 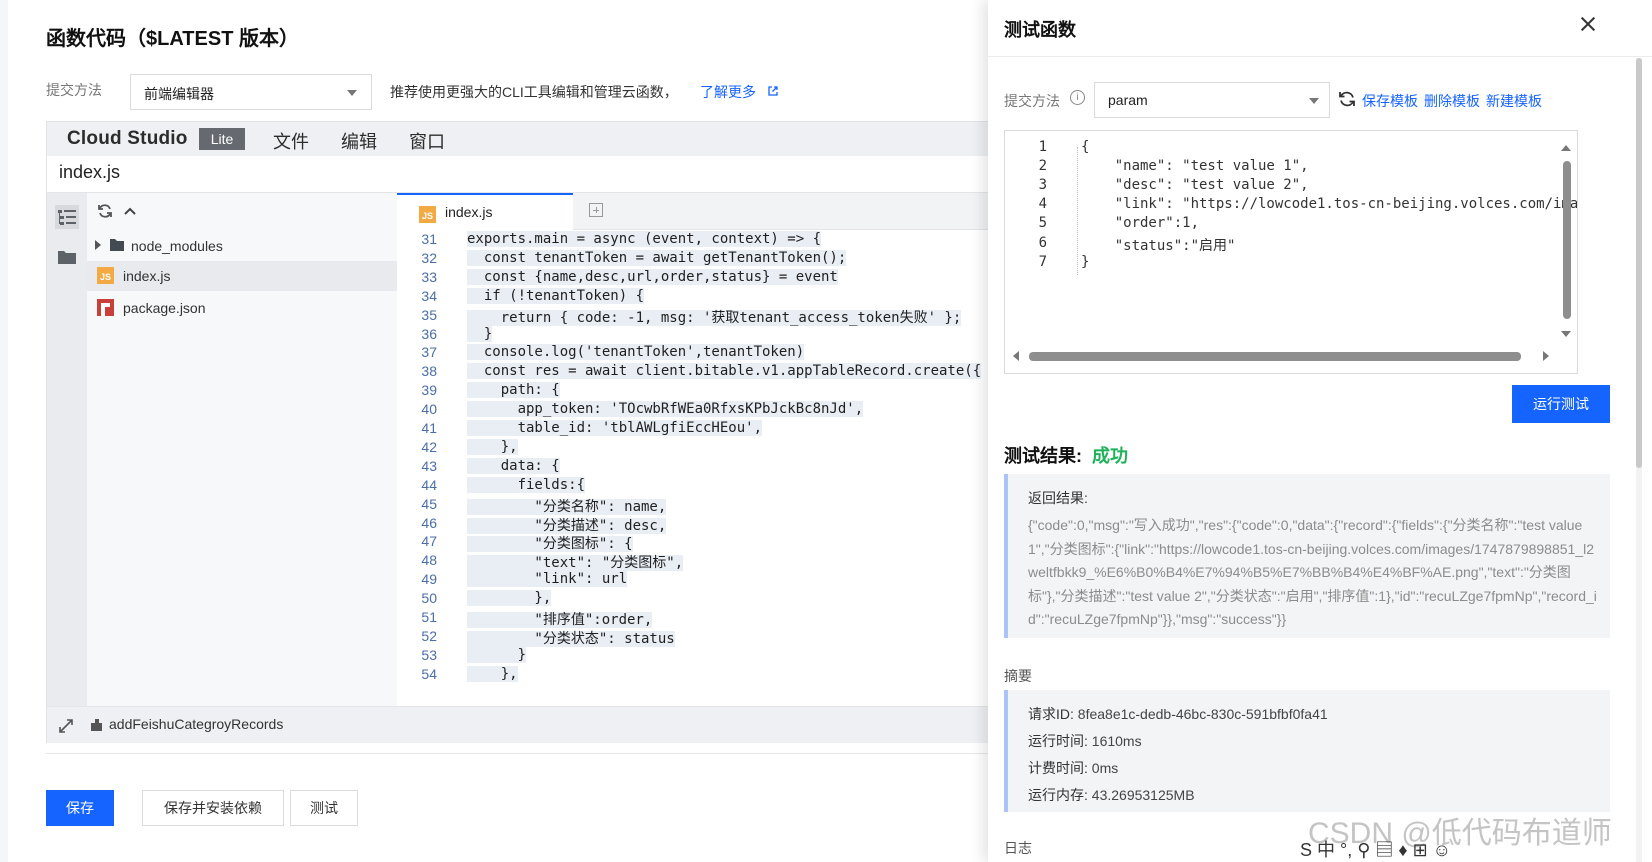 I want to click on expand-icon, so click(x=66, y=726).